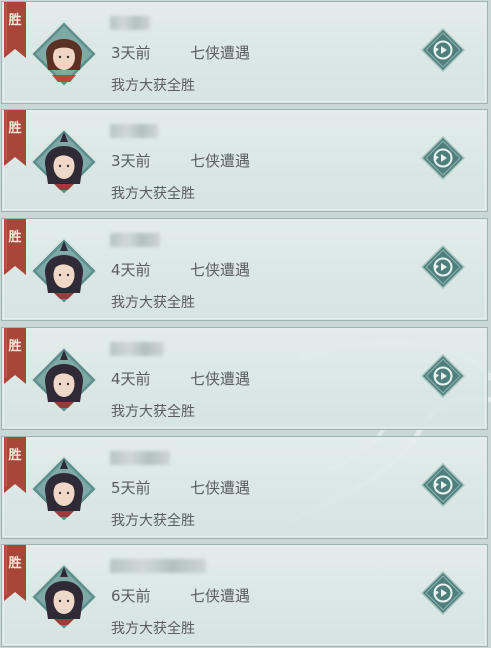 This screenshot has height=648, width=491. What do you see at coordinates (64, 54) in the screenshot?
I see `avatar-brown-hair` at bounding box center [64, 54].